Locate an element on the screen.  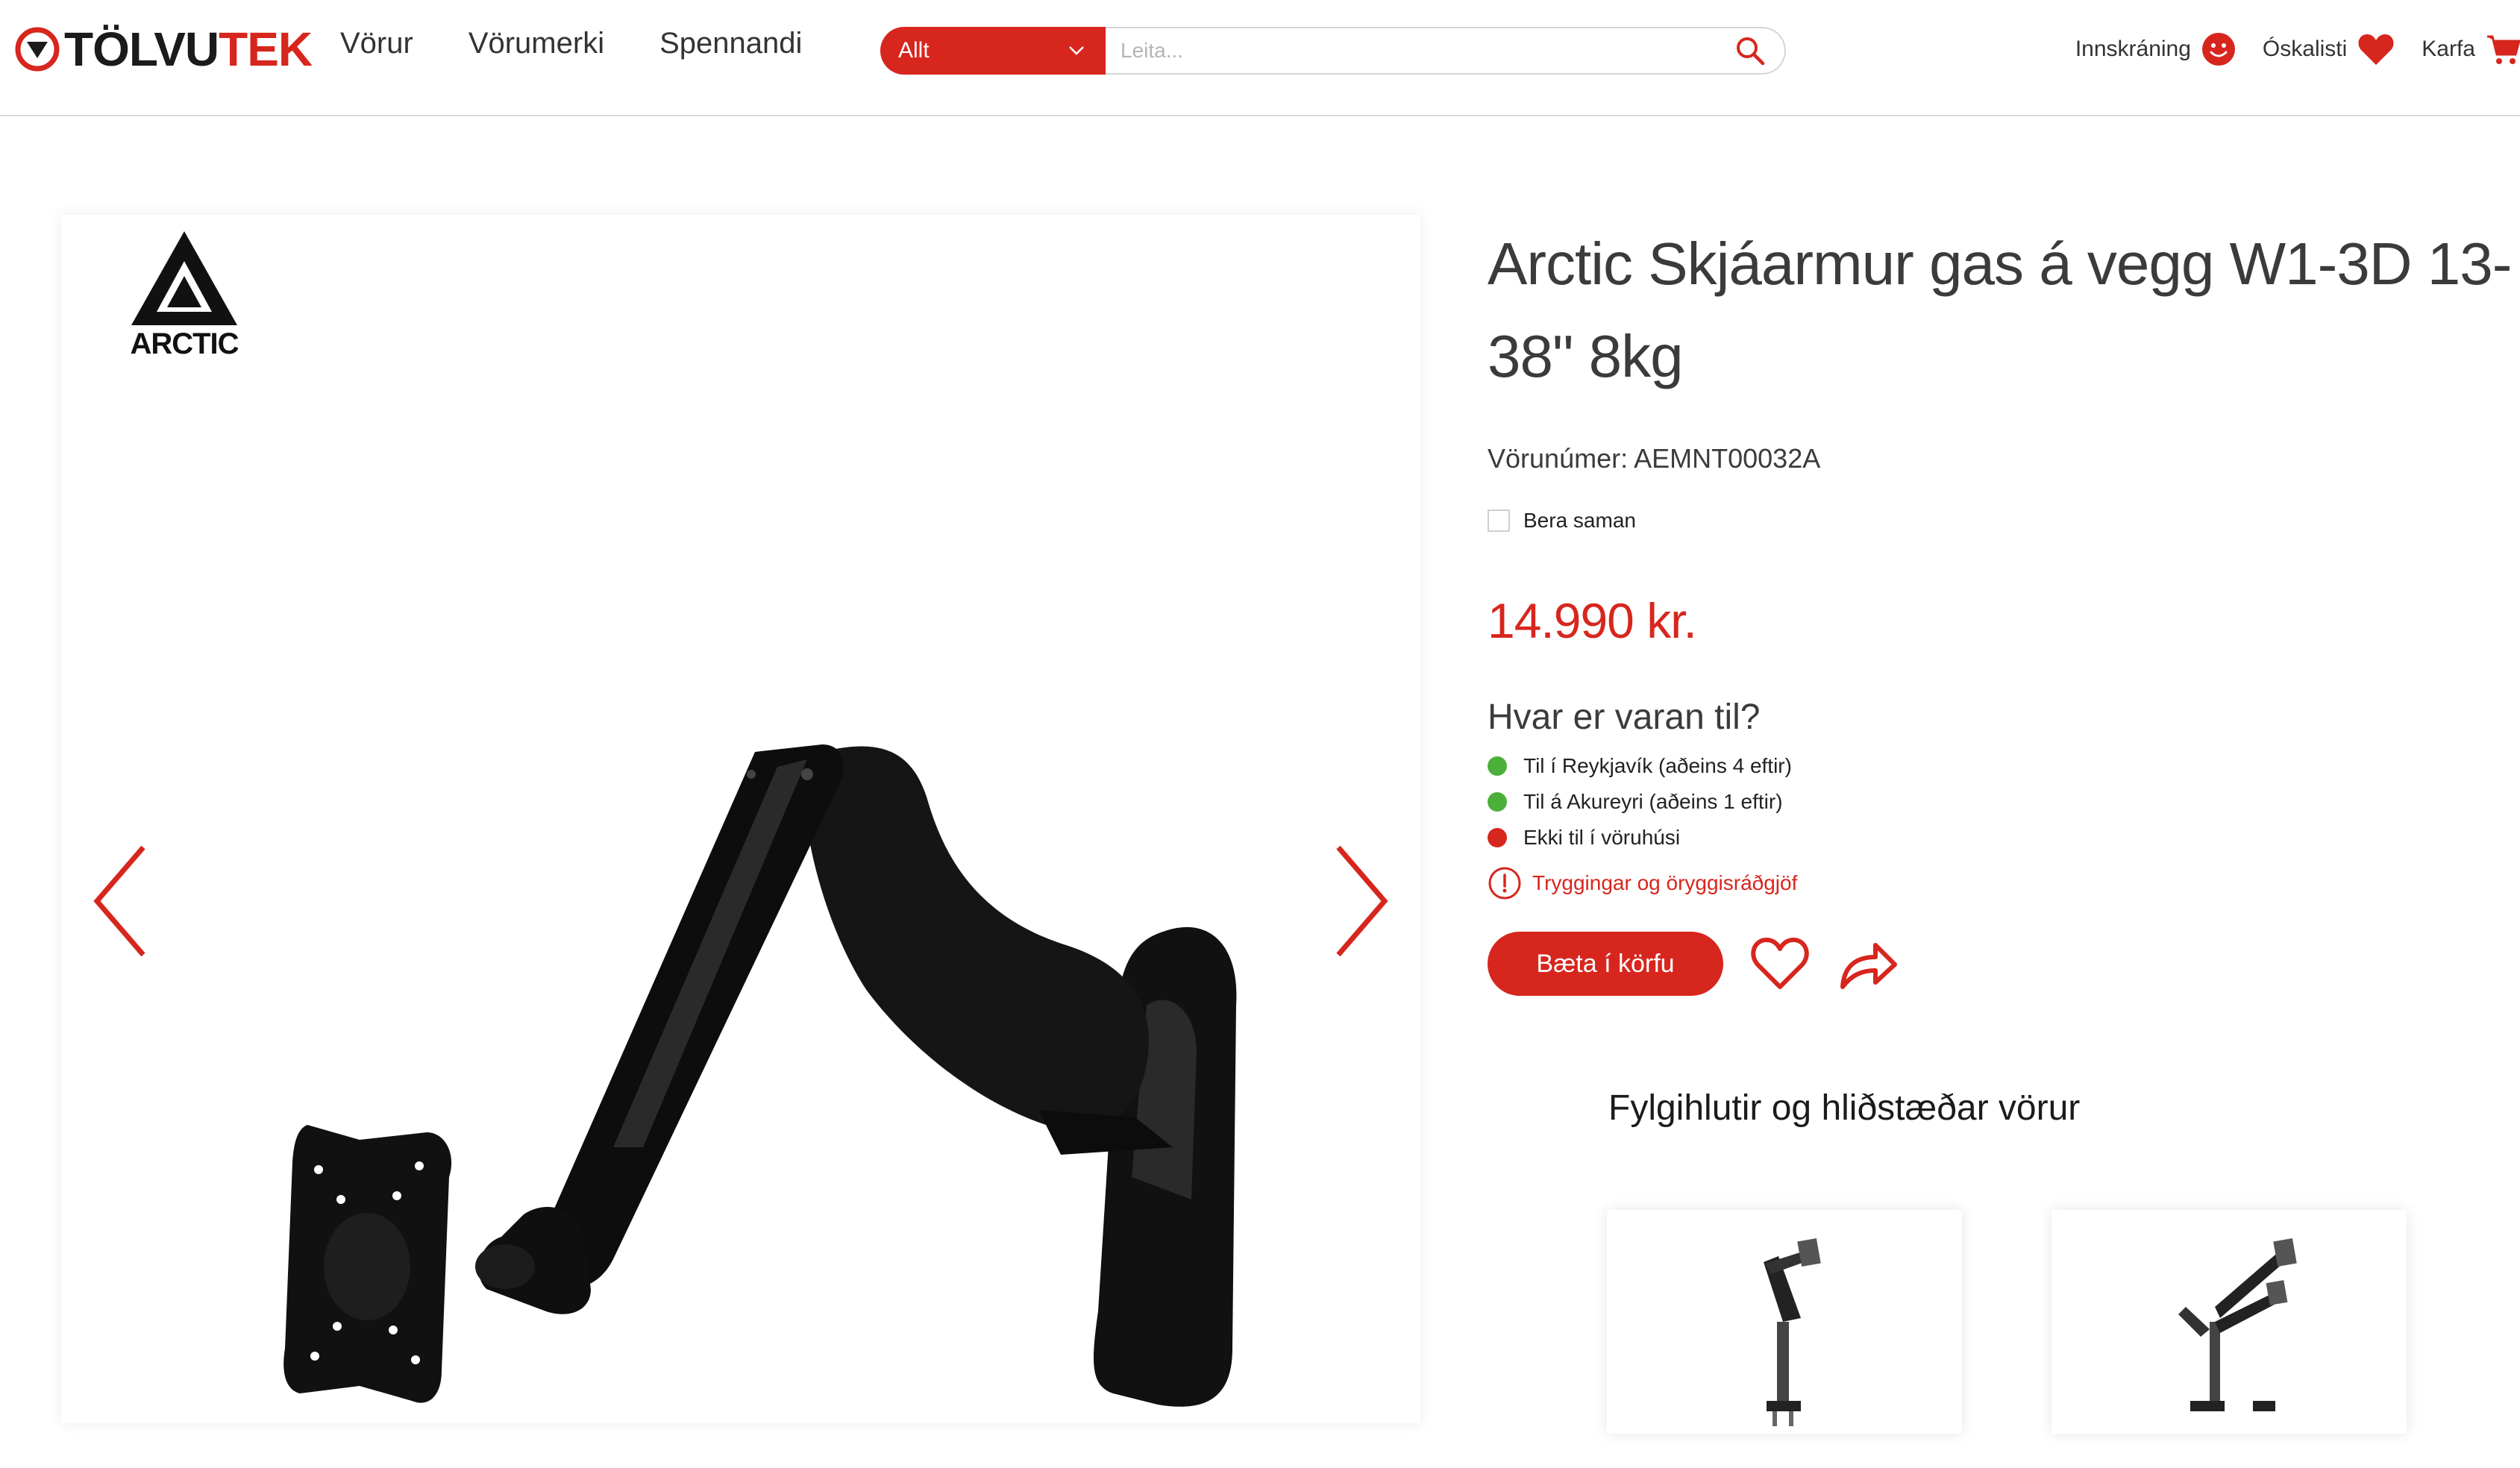
wishlist-label: Óskalisti is located at coordinates (2305, 49).